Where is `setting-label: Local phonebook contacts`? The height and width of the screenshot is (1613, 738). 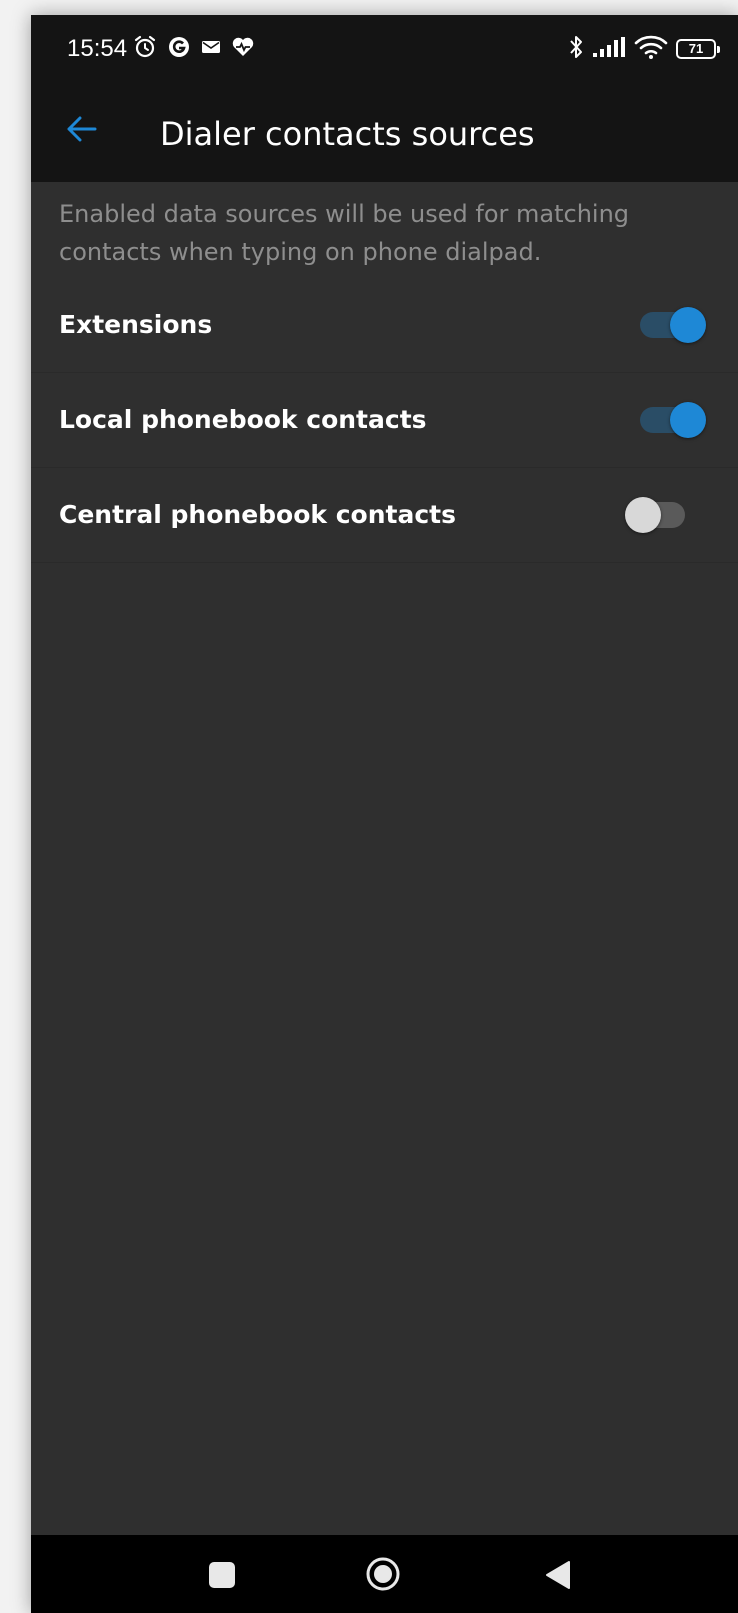
setting-label: Local phonebook contacts is located at coordinates (243, 419).